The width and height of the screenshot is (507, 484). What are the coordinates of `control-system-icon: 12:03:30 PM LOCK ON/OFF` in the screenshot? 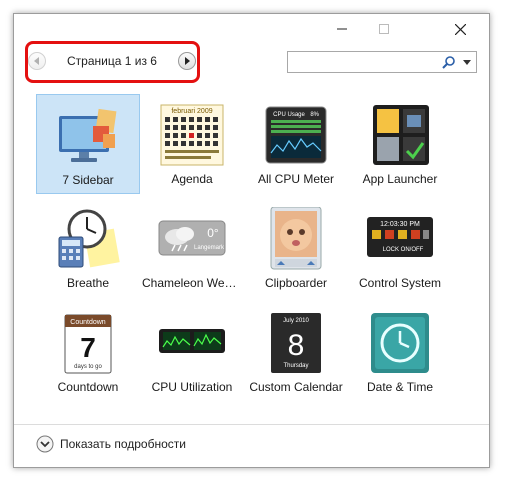 It's located at (400, 237).